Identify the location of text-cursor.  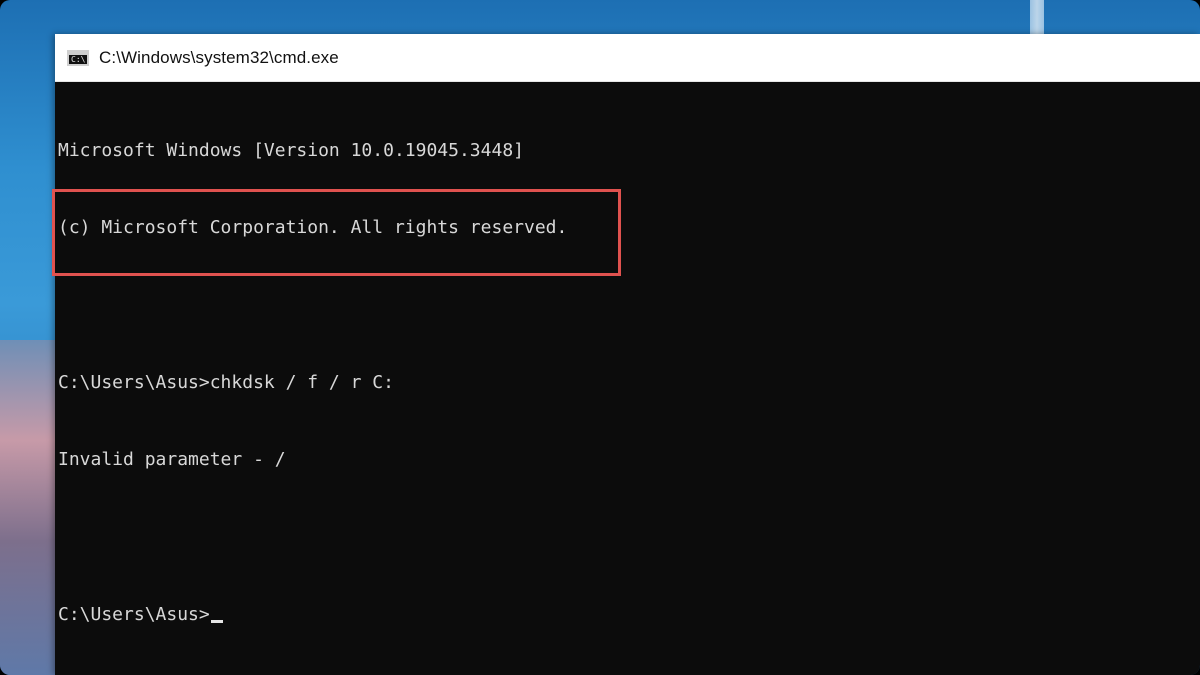
(216, 621).